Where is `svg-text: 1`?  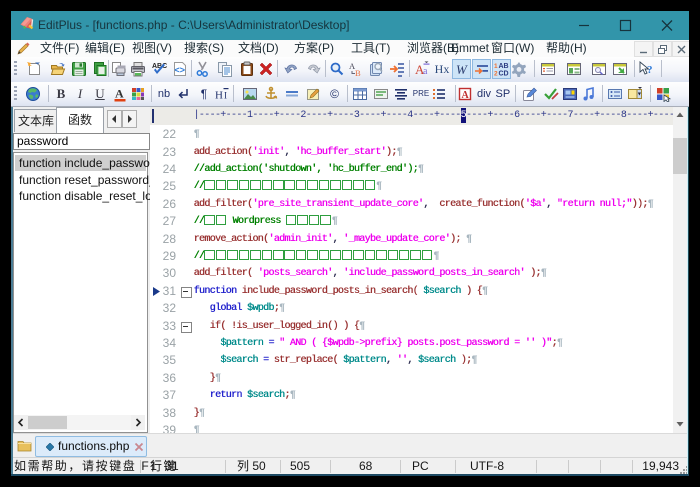 svg-text: 1 is located at coordinates (496, 66).